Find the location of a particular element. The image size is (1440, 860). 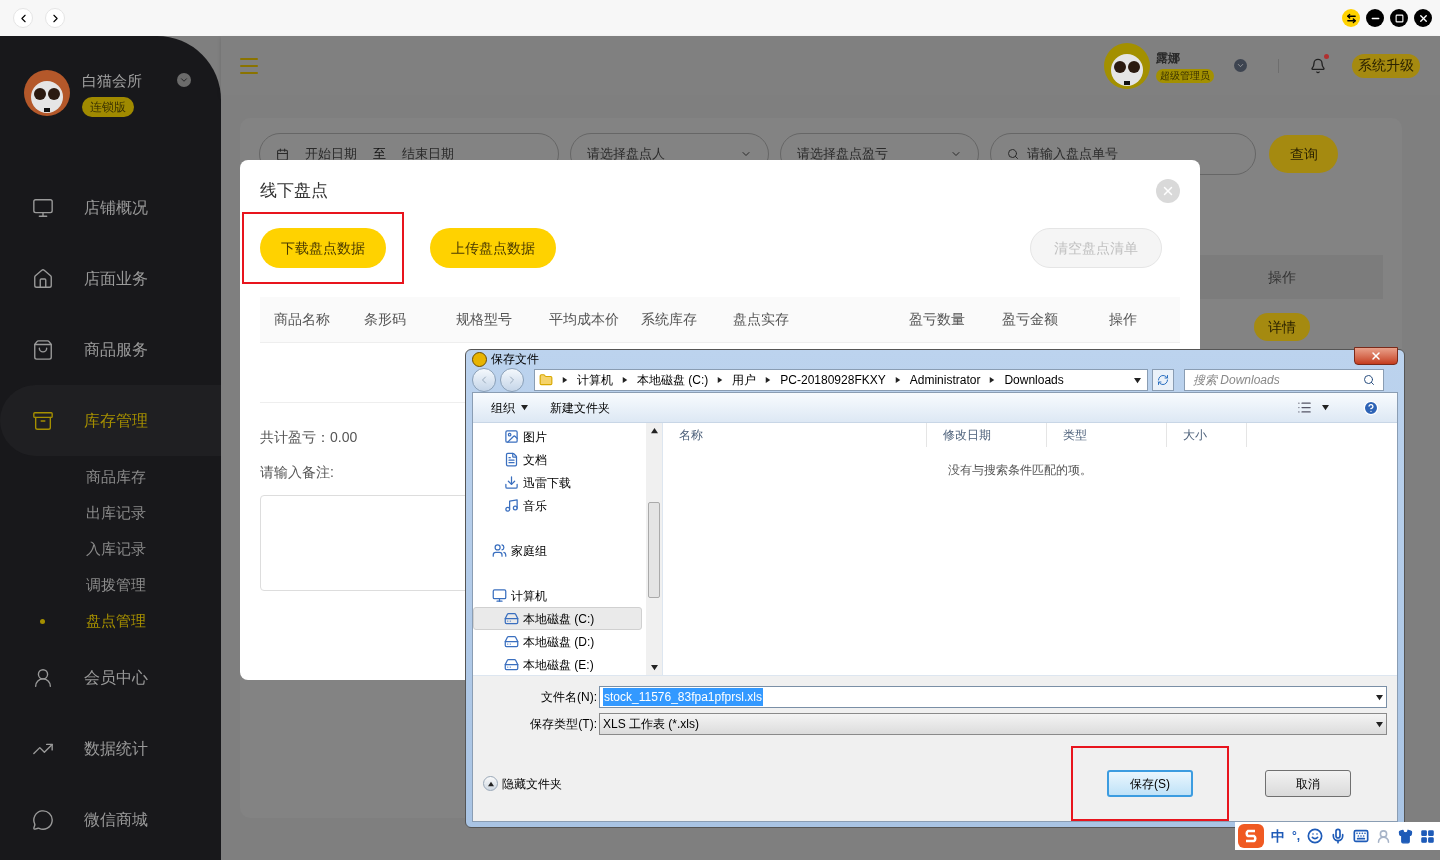

address-bar: 计算机 本地磁盘 (C:) 用户 PC-20180928FKXY Administrator Downloads is located at coordinates (841, 380).